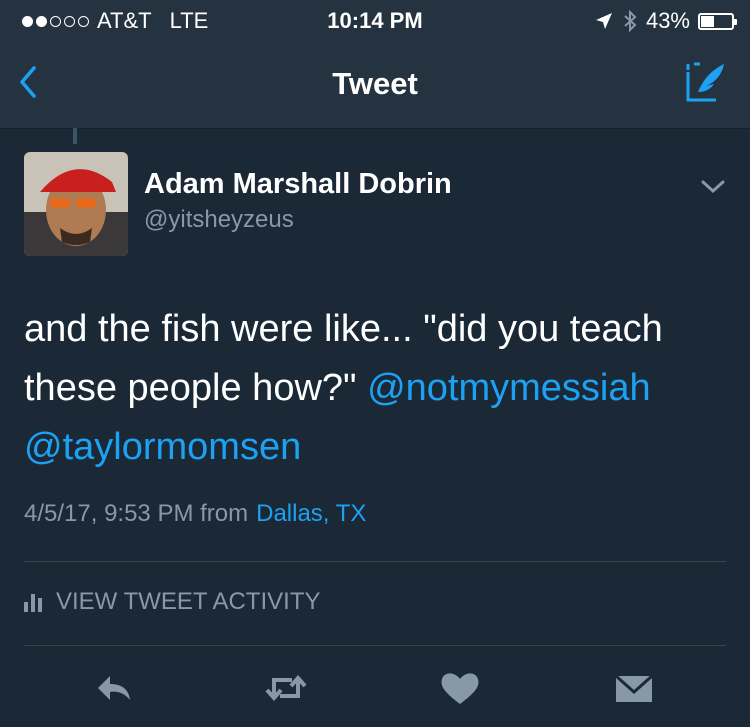 The height and width of the screenshot is (727, 750). I want to click on view-tweet-activity: VIEW TWEET ACTIVITY, so click(172, 602).